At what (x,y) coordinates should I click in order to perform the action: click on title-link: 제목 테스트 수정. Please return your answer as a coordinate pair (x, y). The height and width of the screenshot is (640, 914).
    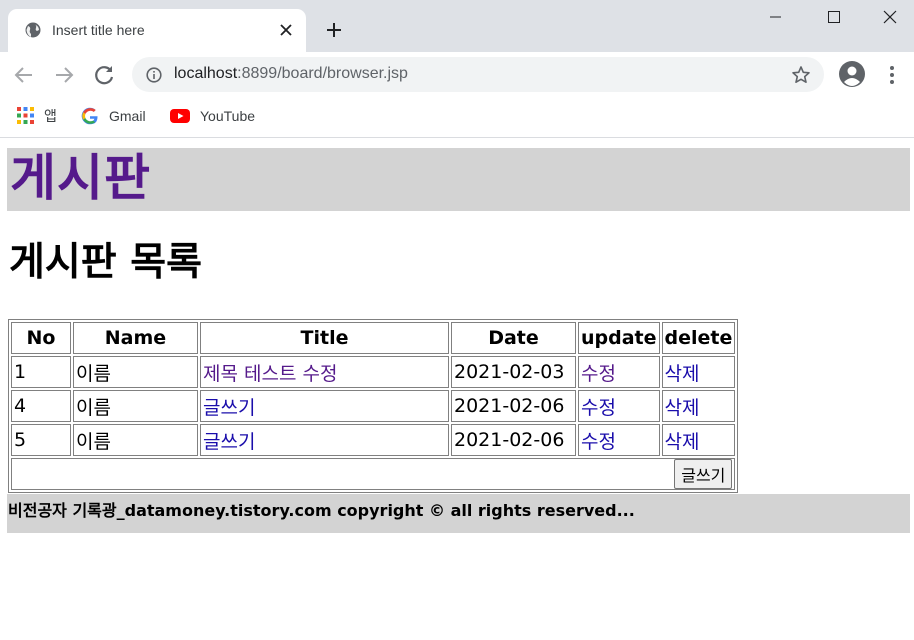
    Looking at the image, I should click on (270, 374).